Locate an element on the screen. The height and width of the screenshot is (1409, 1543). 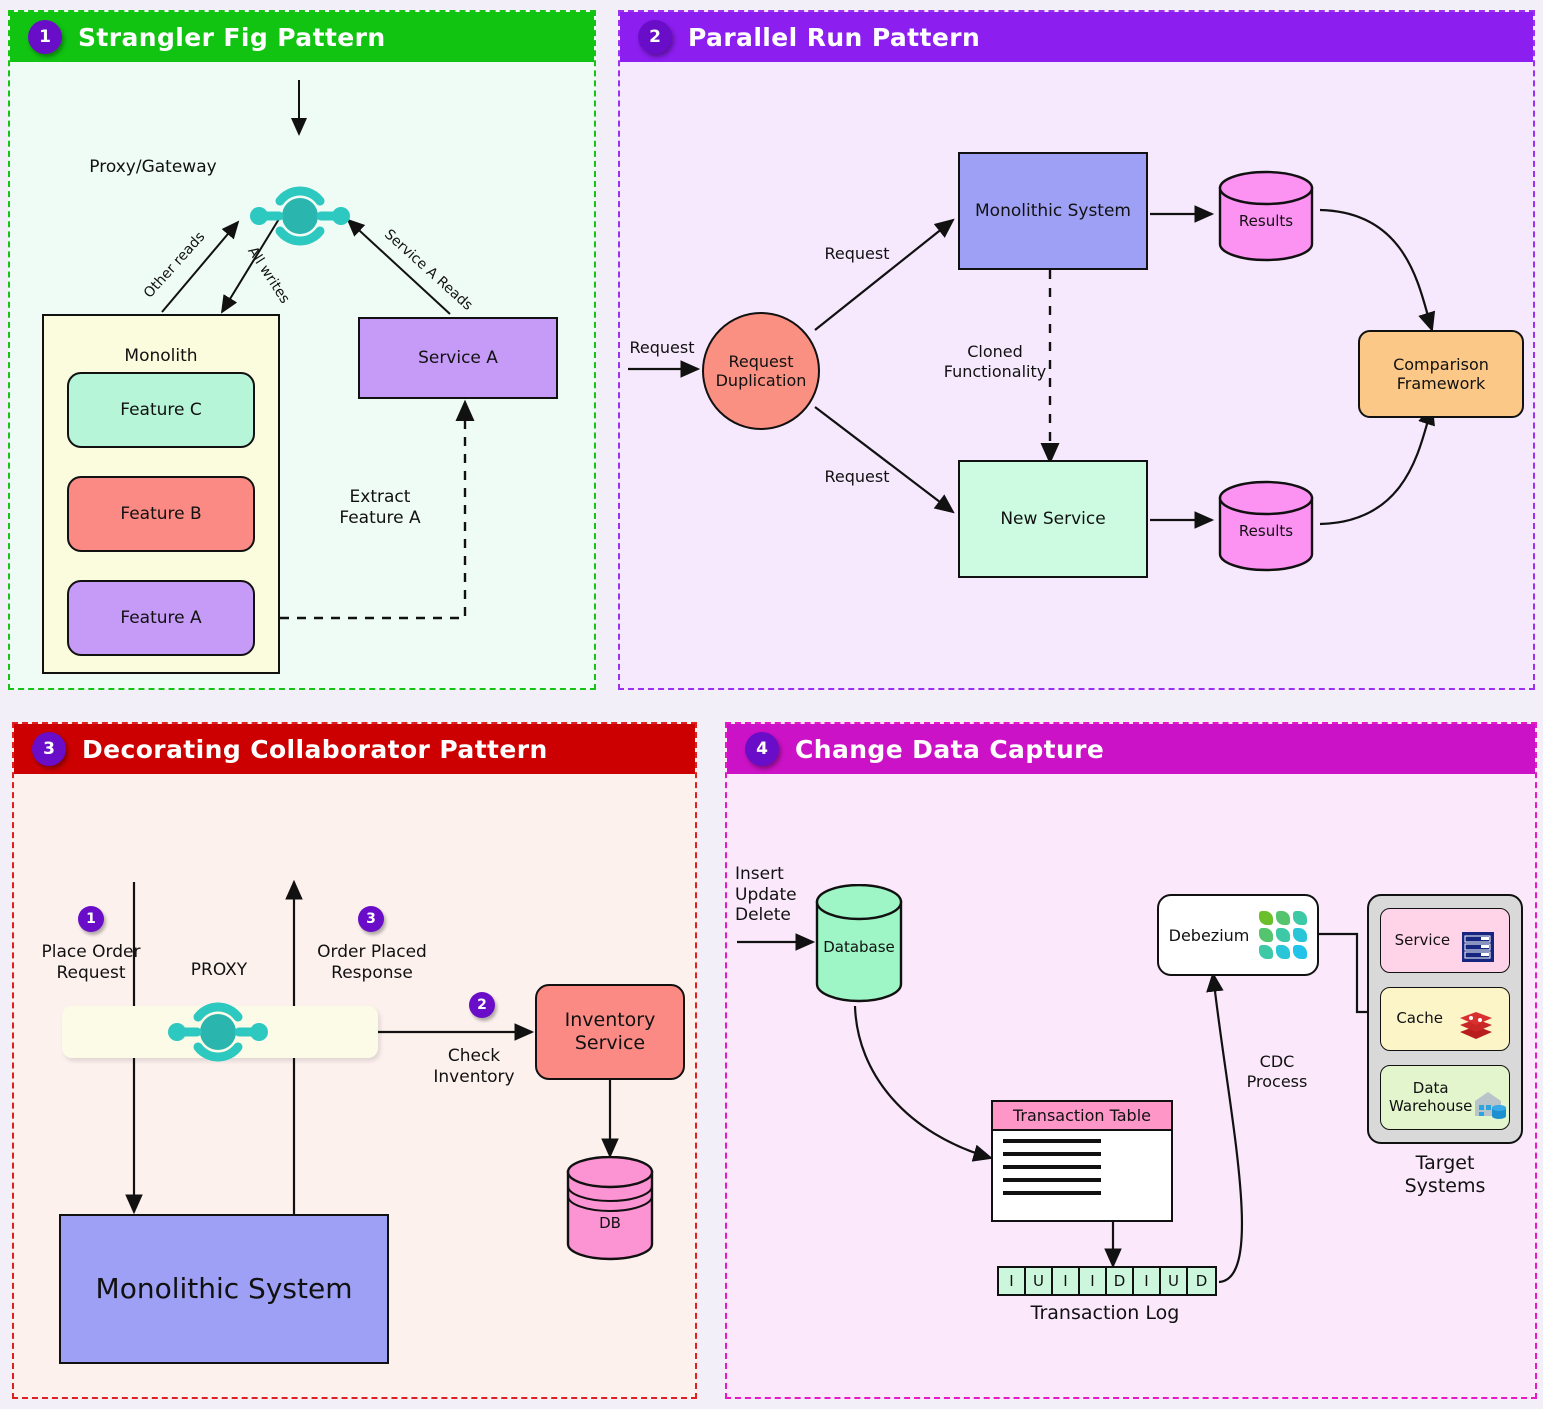
results-bottom-label: Results is located at coordinates (1266, 531).